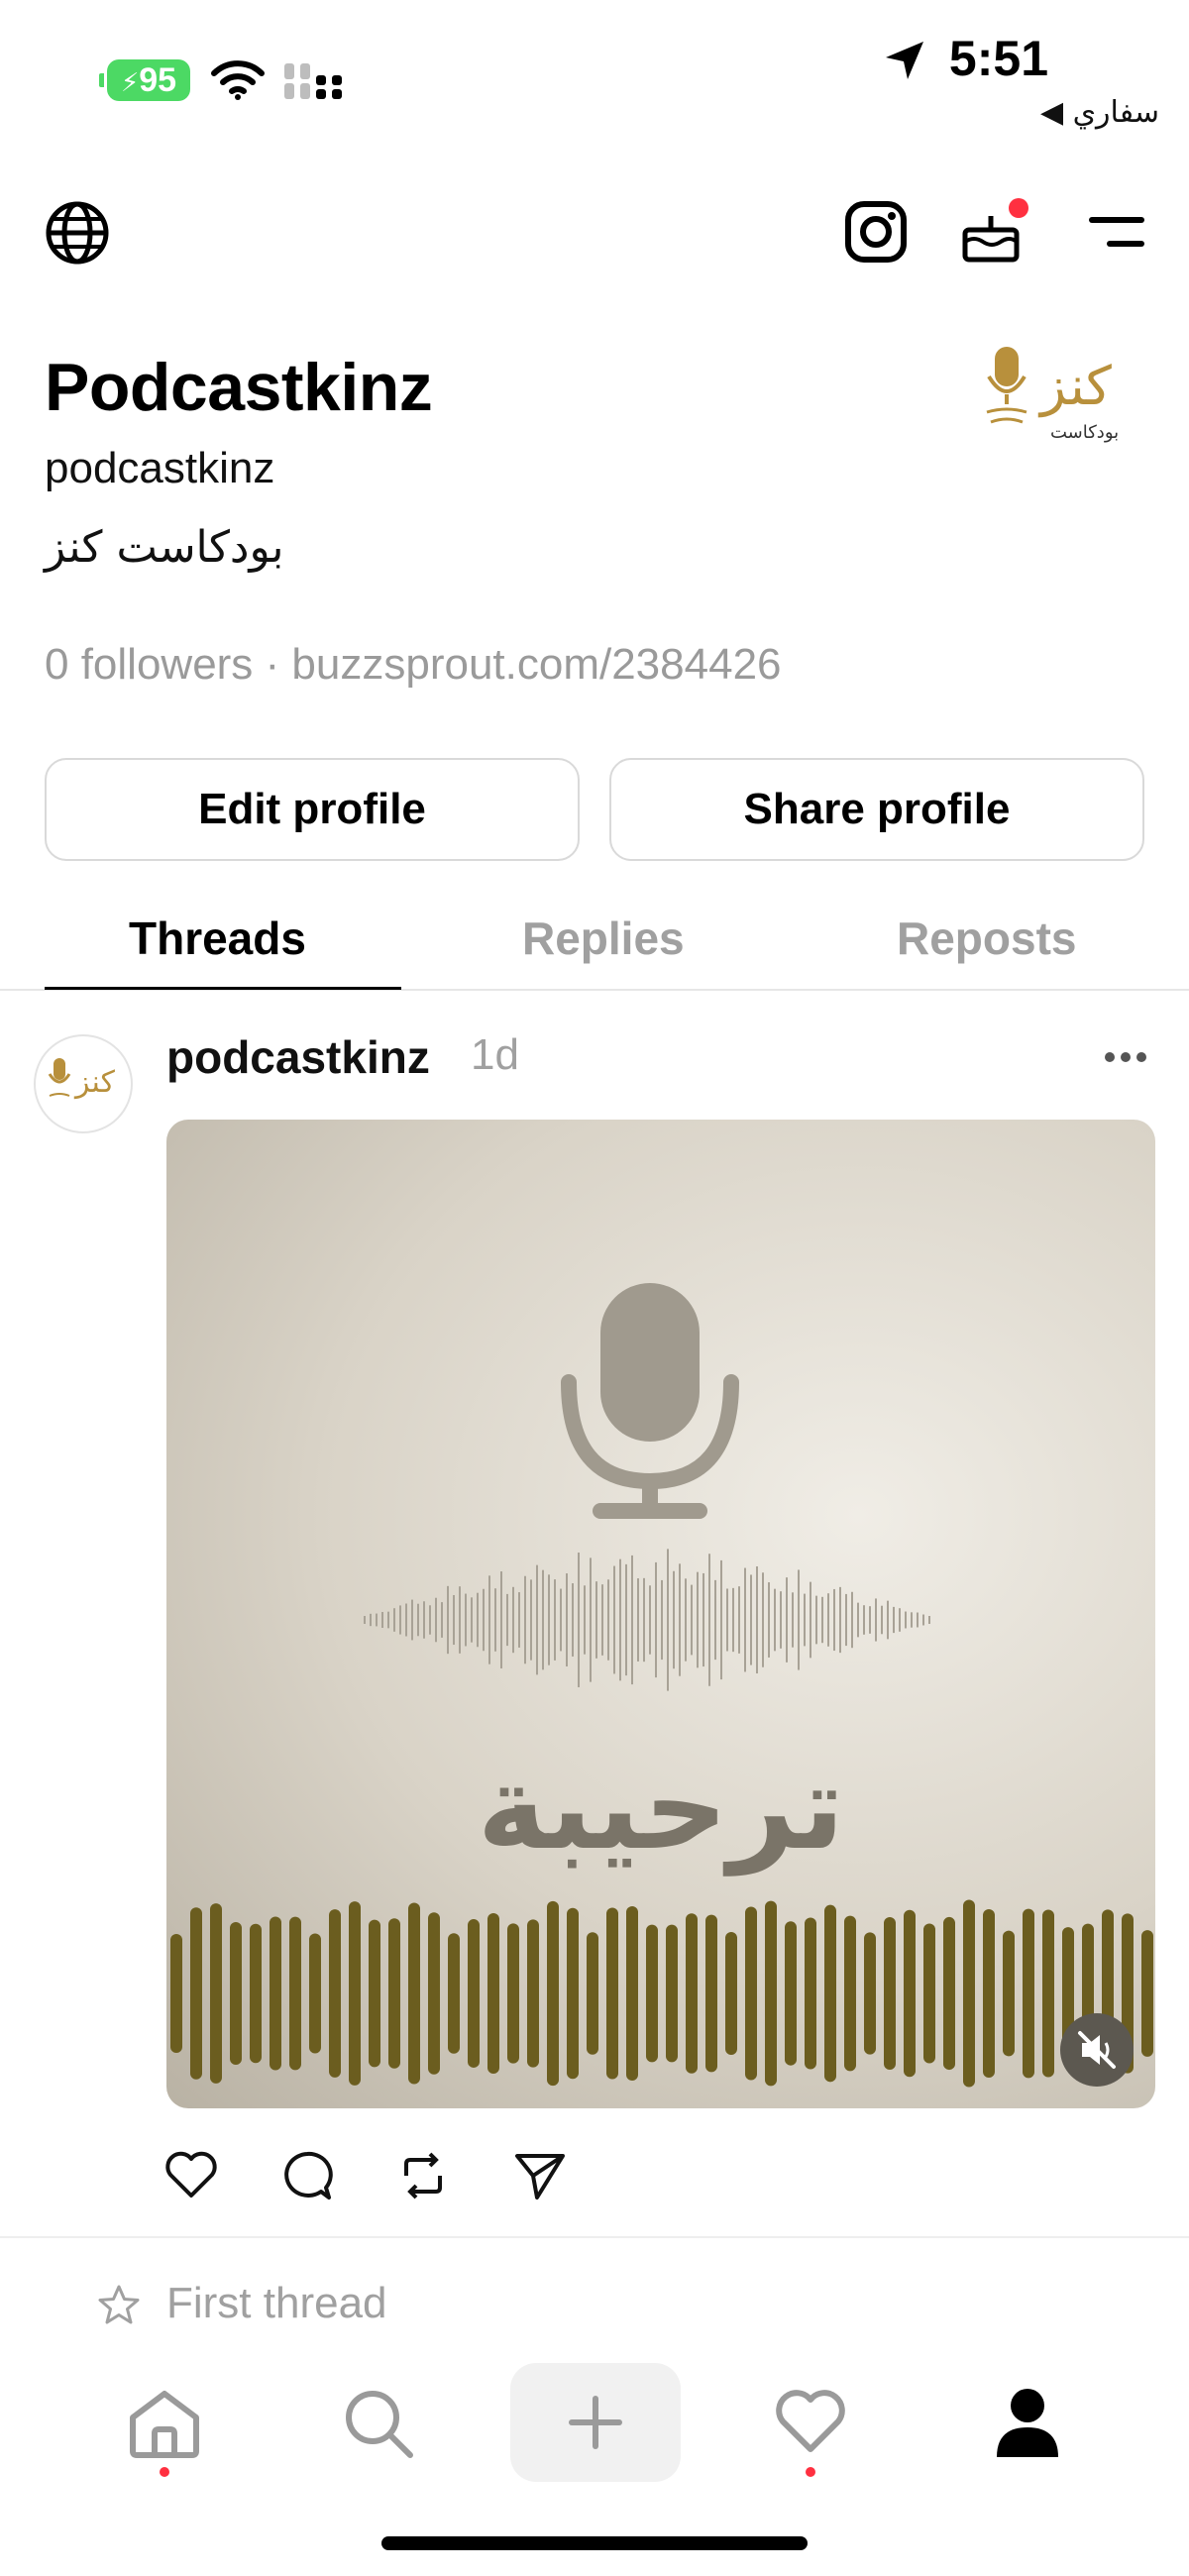 This screenshot has width=1189, height=2576. What do you see at coordinates (191, 2175) in the screenshot?
I see `like-heart-icon` at bounding box center [191, 2175].